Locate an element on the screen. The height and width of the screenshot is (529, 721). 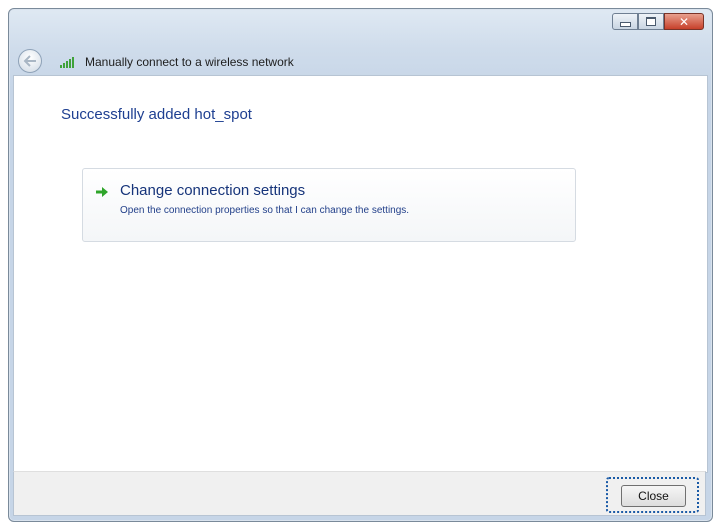
window-controls: ✕ is located at coordinates (658, 21).